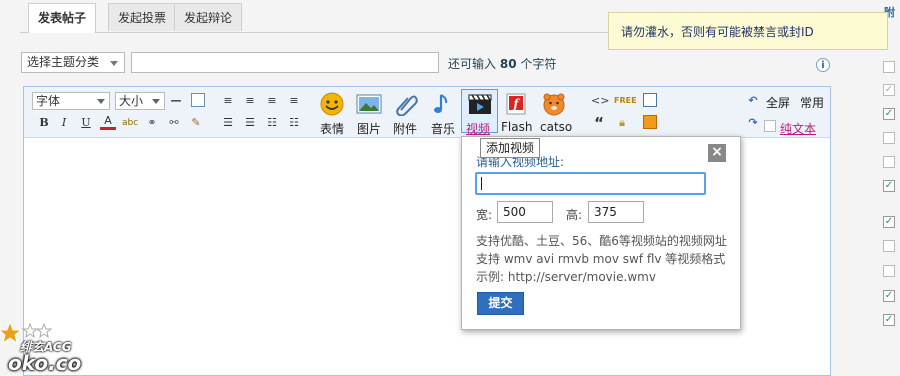 Image resolution: width=900 pixels, height=376 pixels. I want to click on page-icon, so click(650, 100).